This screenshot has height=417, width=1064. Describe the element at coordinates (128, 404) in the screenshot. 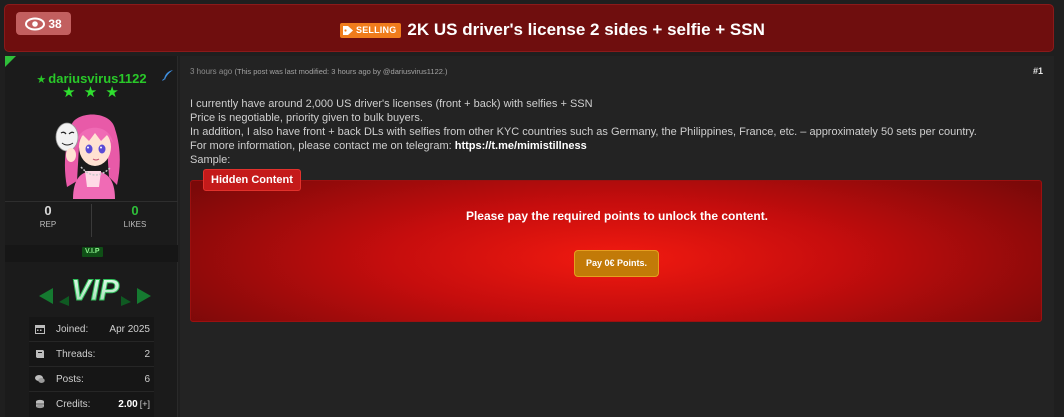

I see `credits-value: 2.00` at that location.